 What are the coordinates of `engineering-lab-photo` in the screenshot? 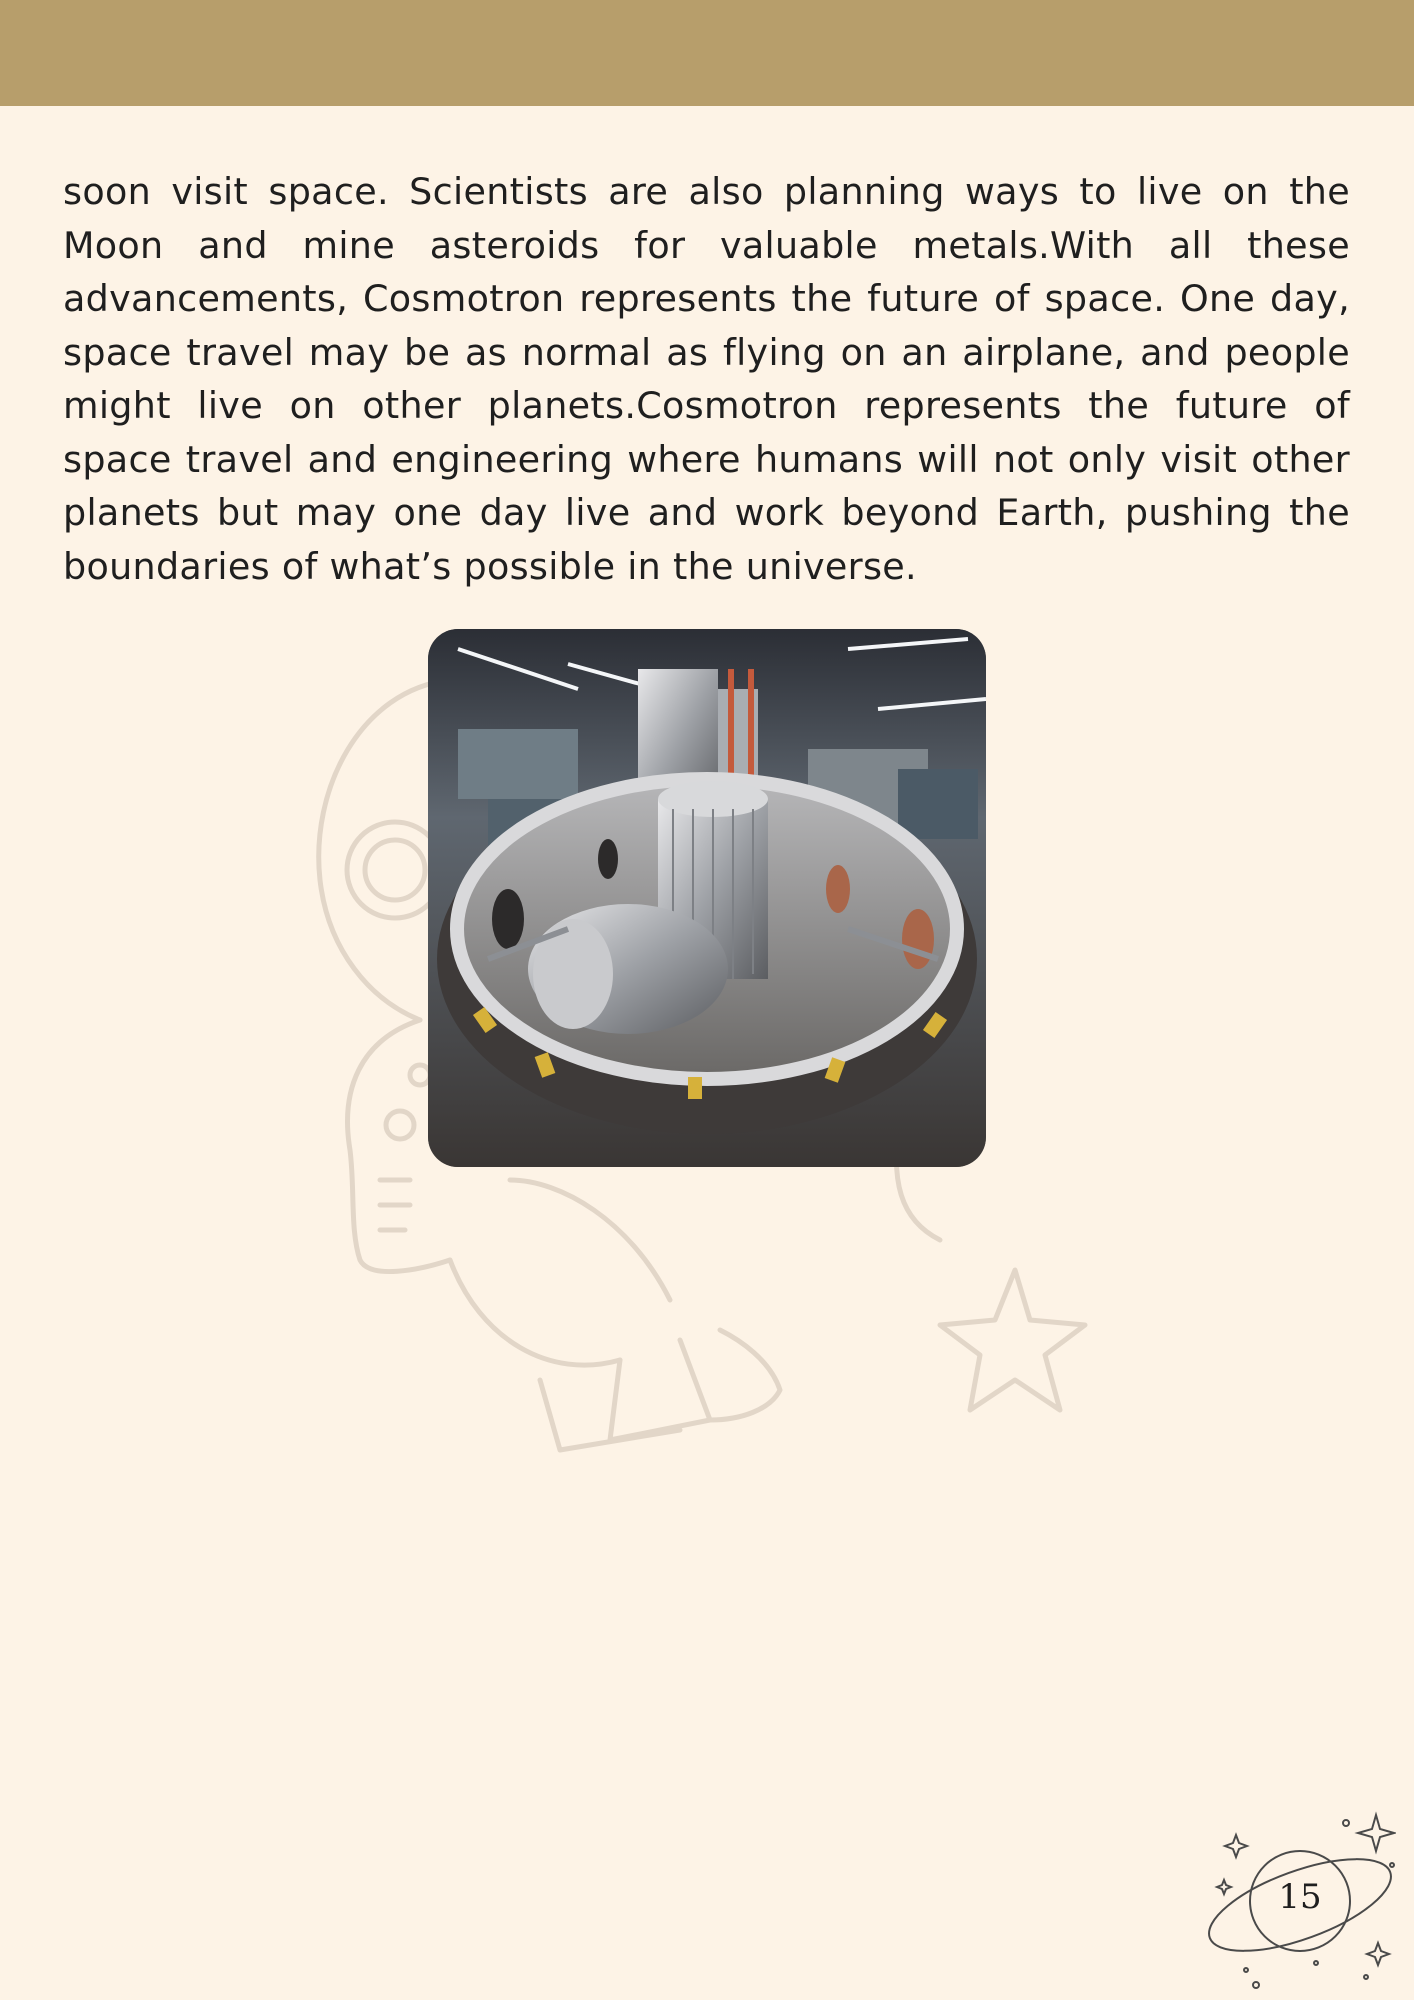 It's located at (707, 898).